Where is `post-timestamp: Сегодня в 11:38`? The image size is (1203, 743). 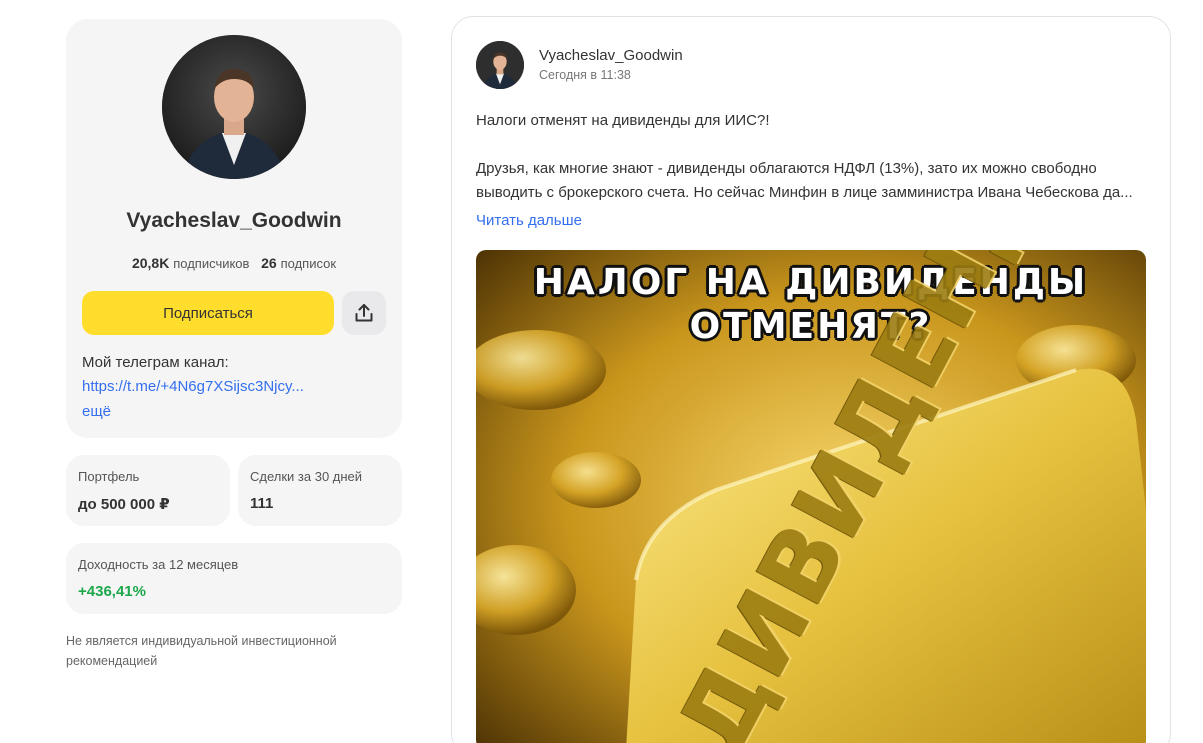 post-timestamp: Сегодня в 11:38 is located at coordinates (585, 75).